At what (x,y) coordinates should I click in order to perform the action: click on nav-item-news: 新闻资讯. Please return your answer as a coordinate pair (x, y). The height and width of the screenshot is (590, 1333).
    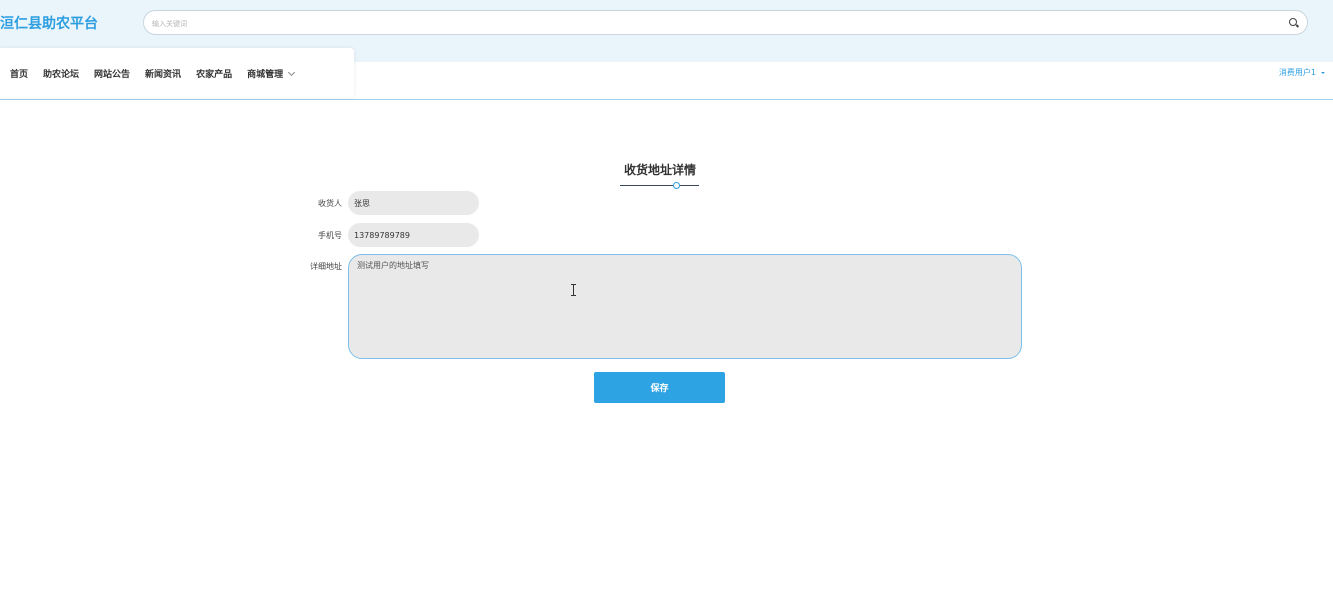
    Looking at the image, I should click on (163, 73).